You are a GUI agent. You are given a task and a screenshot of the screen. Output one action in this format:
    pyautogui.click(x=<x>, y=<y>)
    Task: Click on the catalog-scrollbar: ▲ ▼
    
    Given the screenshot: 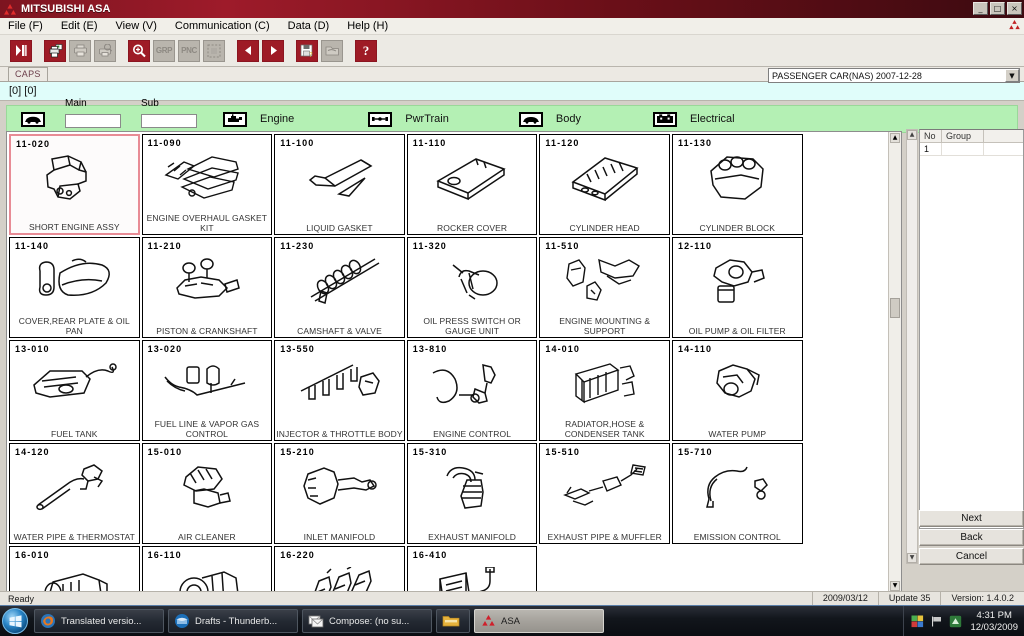 What is the action you would take?
    pyautogui.click(x=894, y=362)
    